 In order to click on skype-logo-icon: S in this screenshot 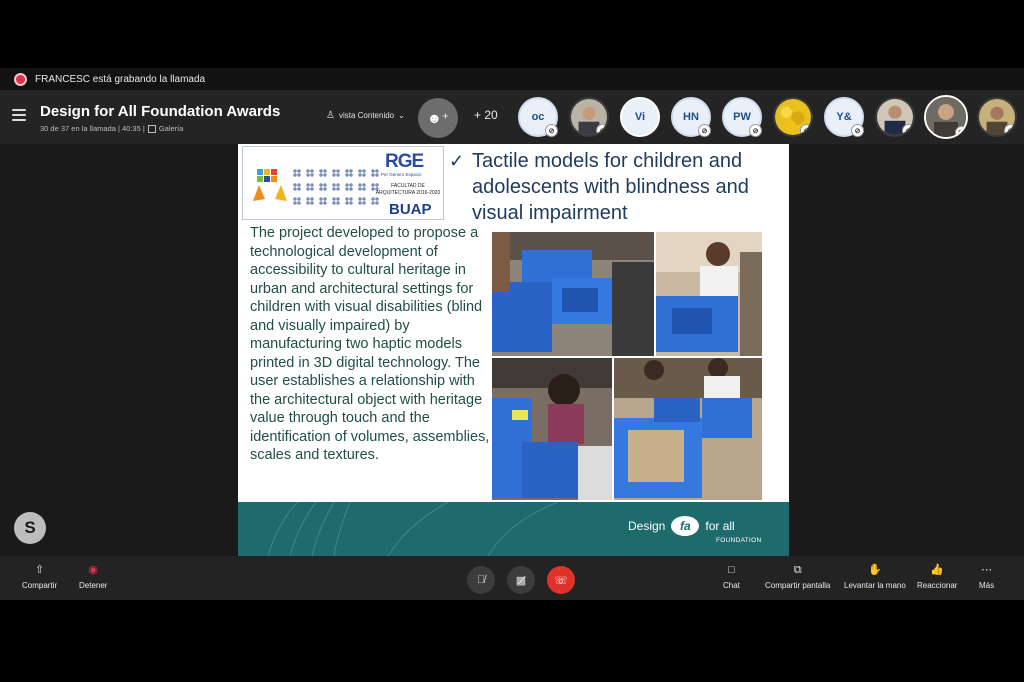, I will do `click(30, 528)`.